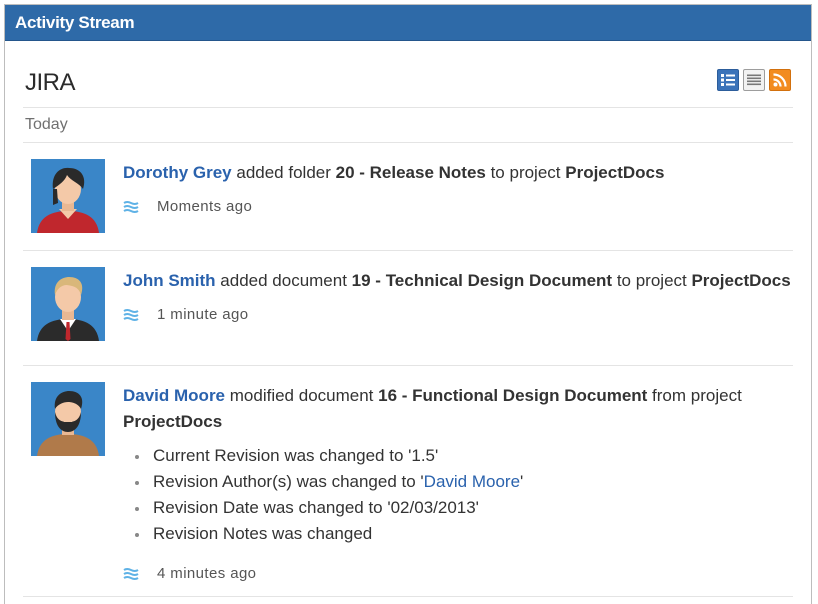  I want to click on entry-object: 19 - Technical Design Document, so click(482, 280).